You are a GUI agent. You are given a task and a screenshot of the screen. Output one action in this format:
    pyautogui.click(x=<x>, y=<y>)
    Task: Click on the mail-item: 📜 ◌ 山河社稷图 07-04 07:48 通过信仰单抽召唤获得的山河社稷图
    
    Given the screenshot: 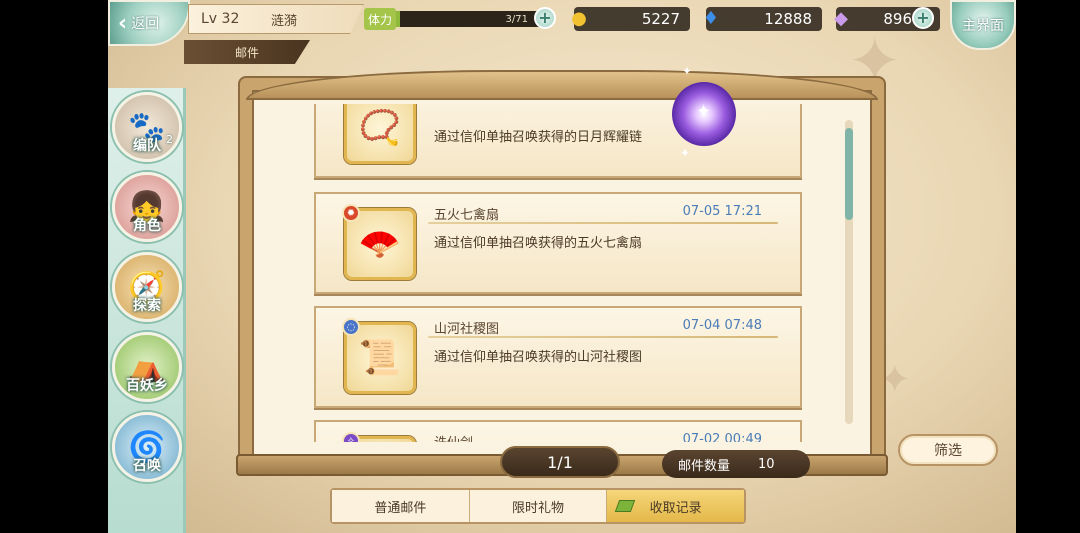 What is the action you would take?
    pyautogui.click(x=558, y=357)
    